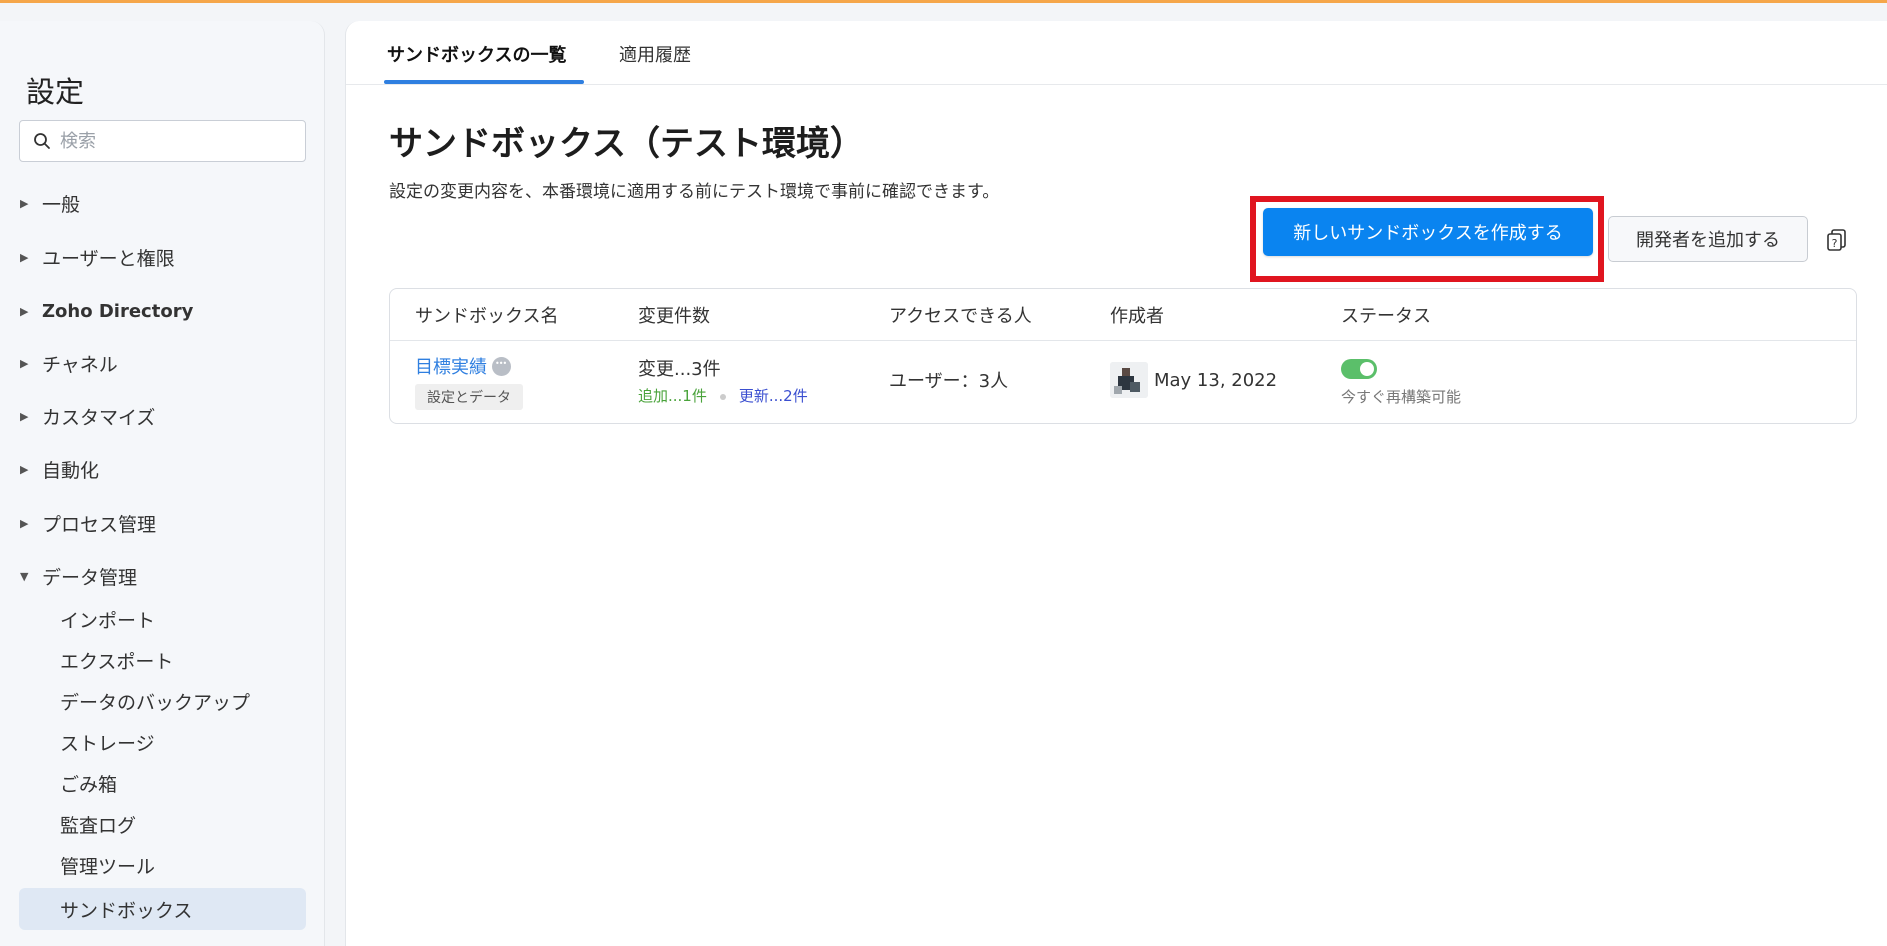 The width and height of the screenshot is (1887, 946). What do you see at coordinates (162, 363) in the screenshot?
I see `sidebar-section-channels: ▶ チャネル` at bounding box center [162, 363].